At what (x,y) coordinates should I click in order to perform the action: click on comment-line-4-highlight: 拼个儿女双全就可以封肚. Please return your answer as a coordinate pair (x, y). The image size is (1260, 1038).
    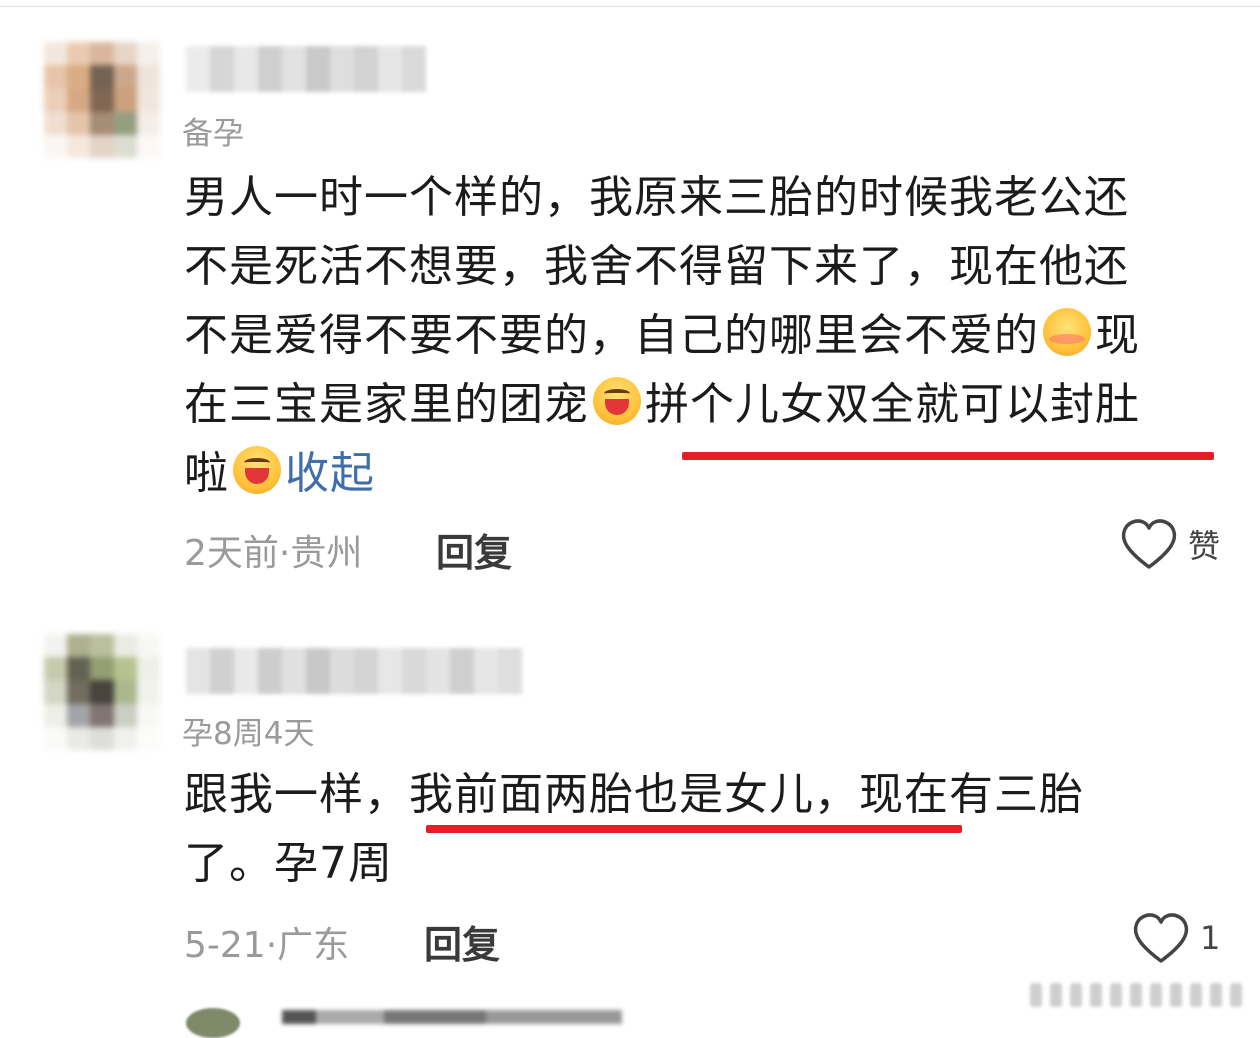
    Looking at the image, I should click on (892, 404).